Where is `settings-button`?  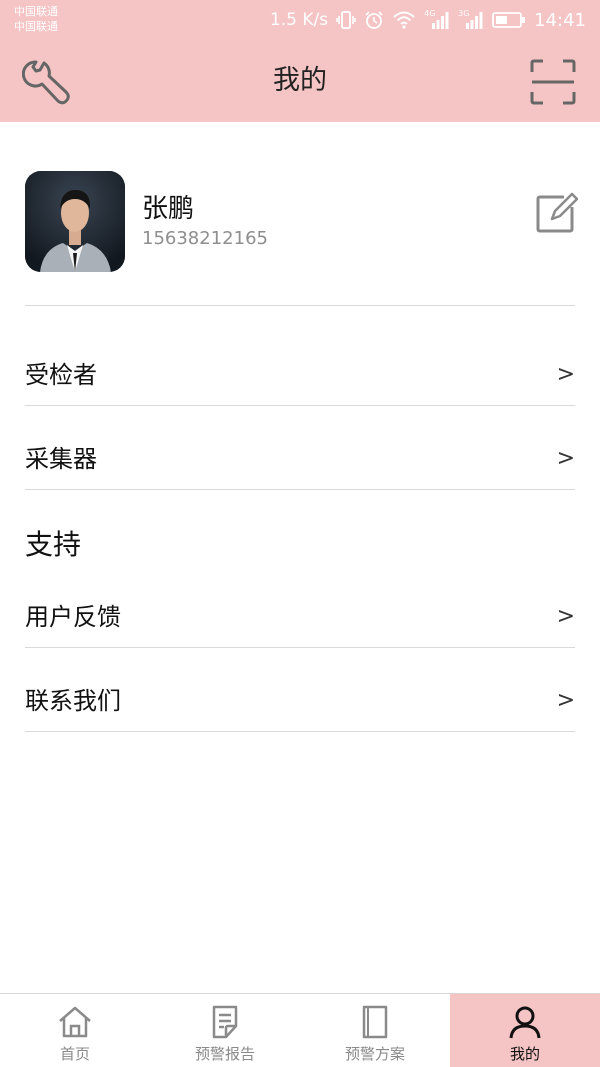
settings-button is located at coordinates (46, 82).